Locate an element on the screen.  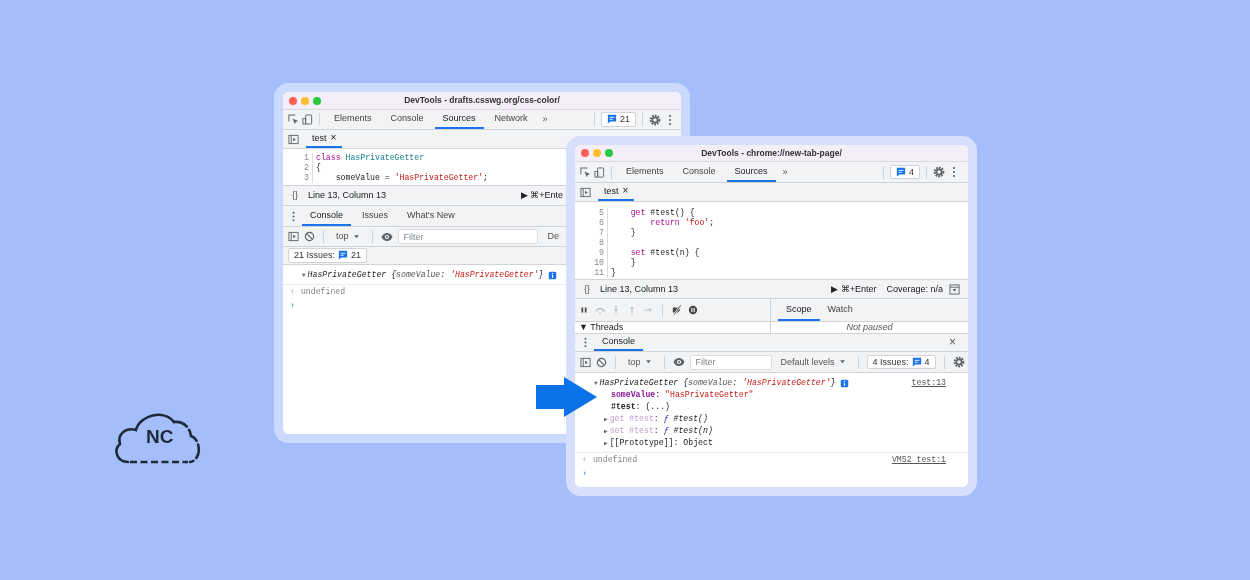
window-title: DevTools - chrome://new-tab-page/ is located at coordinates (771, 153).